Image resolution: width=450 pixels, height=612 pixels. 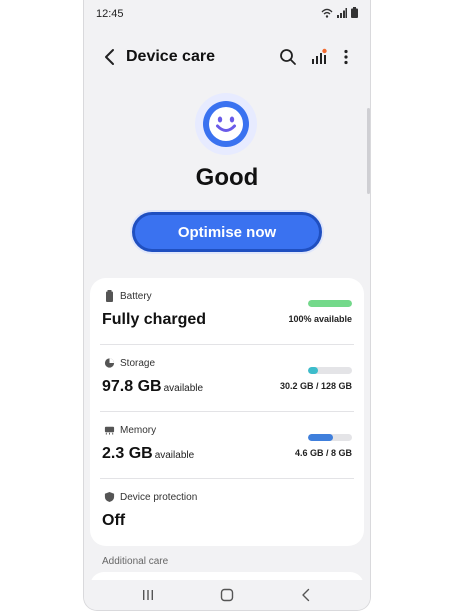 I want to click on search-icon, so click(x=288, y=57).